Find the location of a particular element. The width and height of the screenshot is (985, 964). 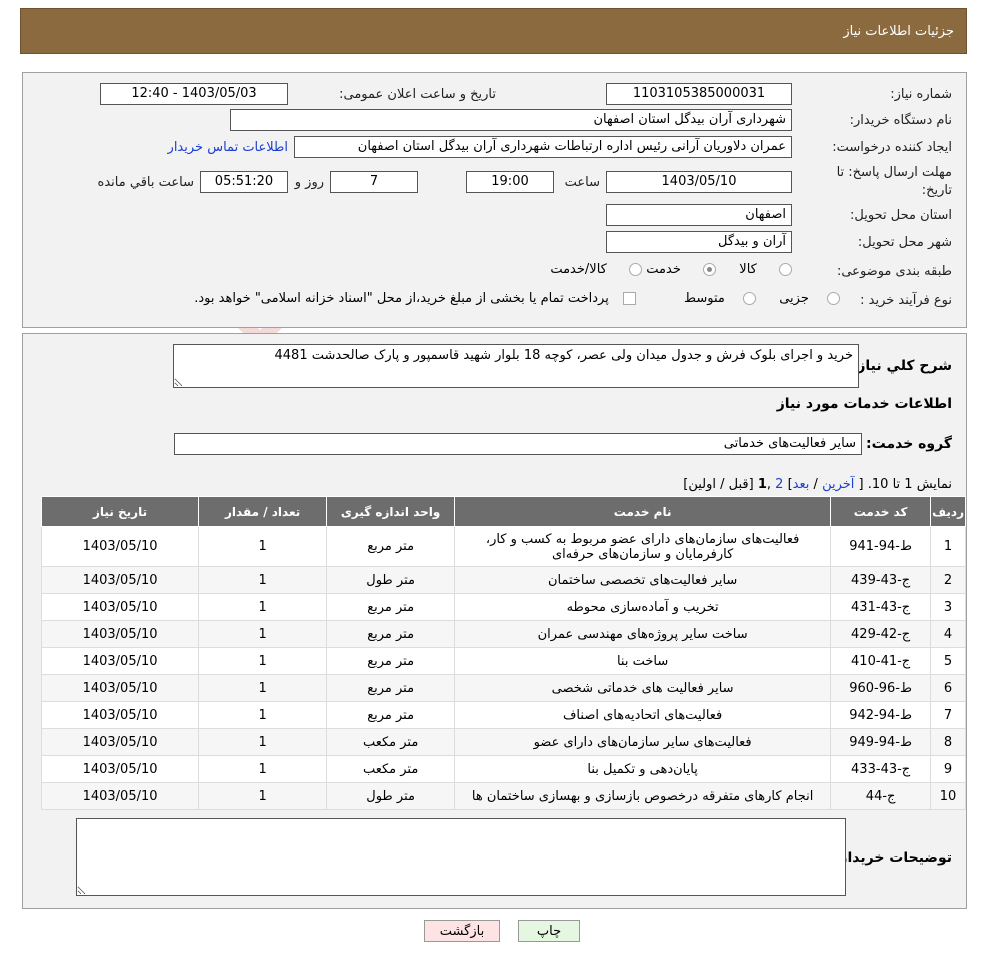

city-label: شهر محل تحویل: is located at coordinates (904, 242).